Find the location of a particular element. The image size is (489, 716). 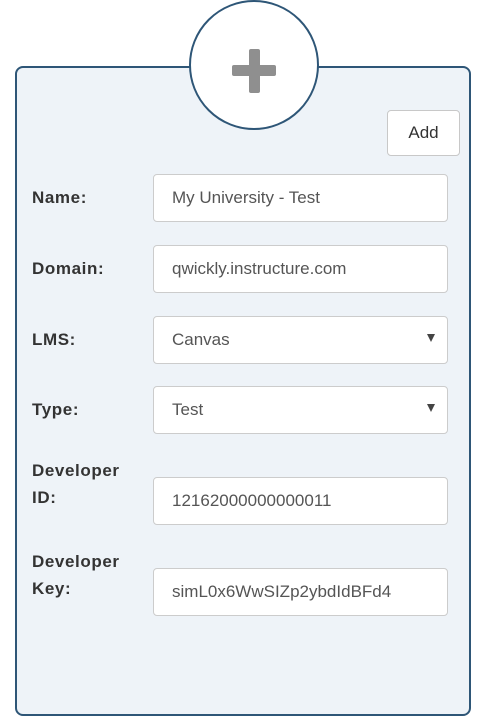

type-select: Test is located at coordinates (300, 410).